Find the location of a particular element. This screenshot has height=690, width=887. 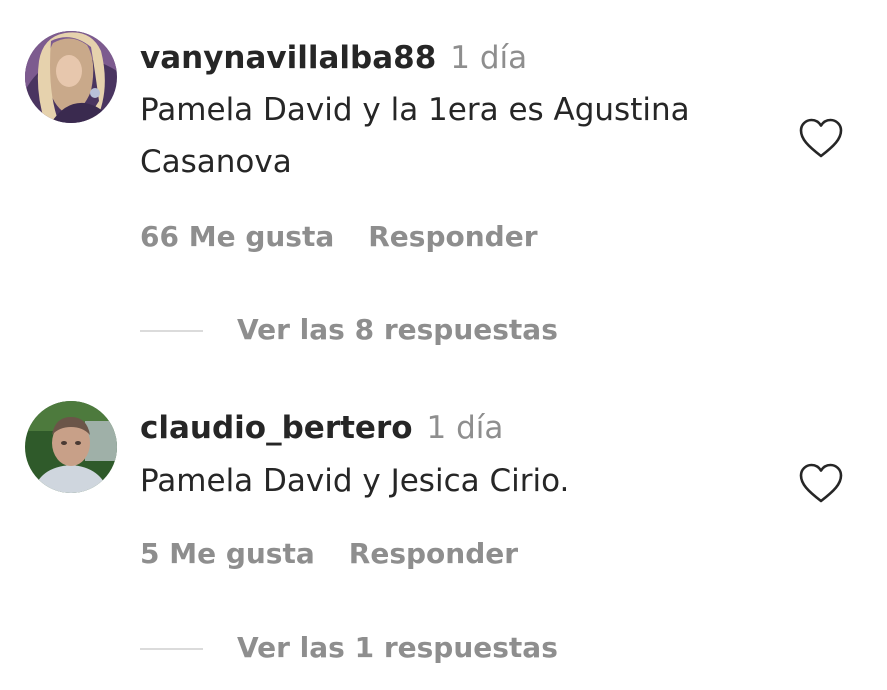

comment-header: vanynavillalba88 1 día is located at coordinates (333, 58).